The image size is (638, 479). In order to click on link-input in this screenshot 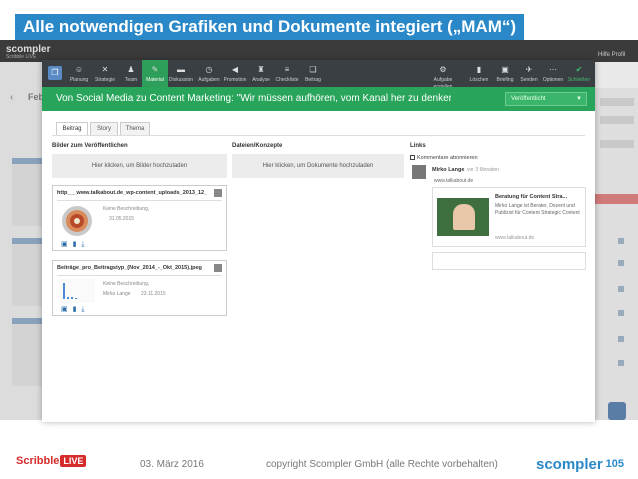, I will do `click(509, 261)`.